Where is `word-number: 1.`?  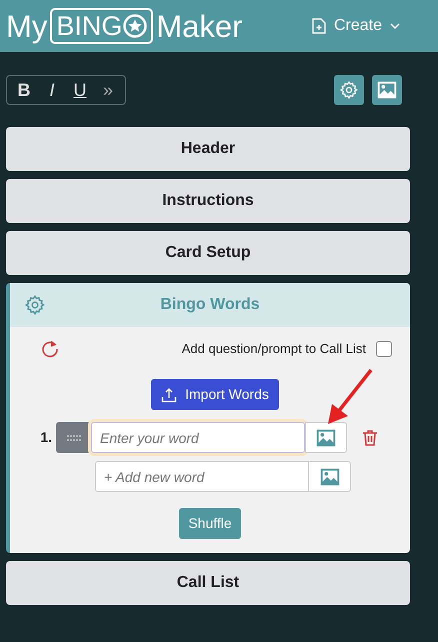
word-number: 1. is located at coordinates (46, 437).